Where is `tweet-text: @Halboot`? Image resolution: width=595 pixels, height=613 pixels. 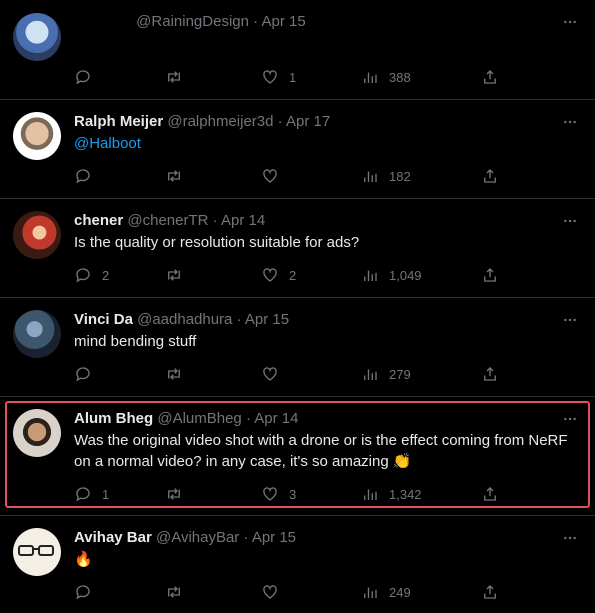 tweet-text: @Halboot is located at coordinates (326, 143).